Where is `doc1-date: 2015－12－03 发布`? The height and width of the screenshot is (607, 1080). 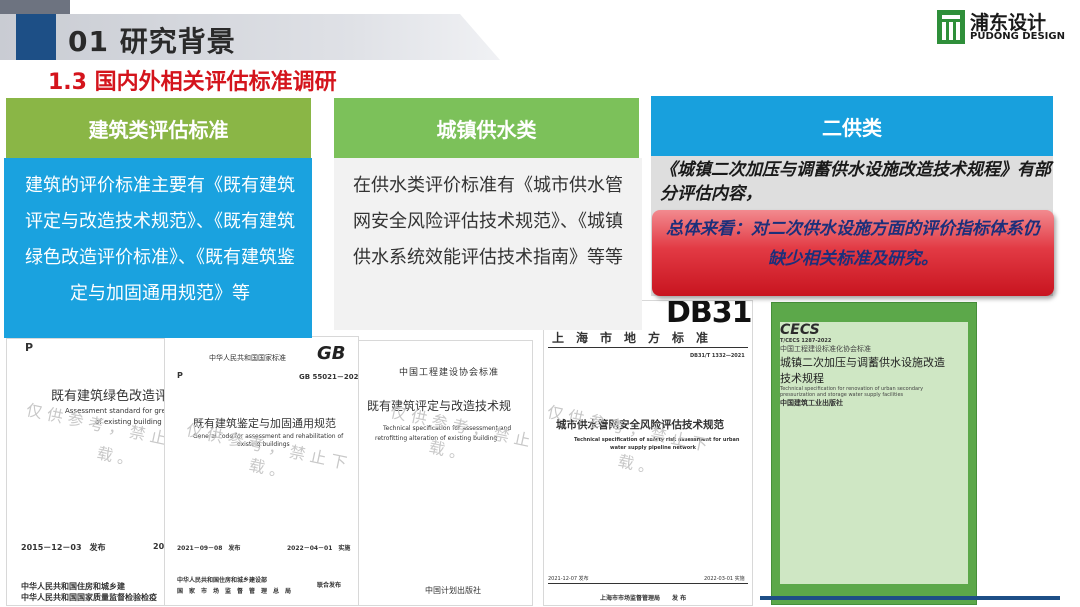 doc1-date: 2015－12－03 发布 is located at coordinates (63, 547).